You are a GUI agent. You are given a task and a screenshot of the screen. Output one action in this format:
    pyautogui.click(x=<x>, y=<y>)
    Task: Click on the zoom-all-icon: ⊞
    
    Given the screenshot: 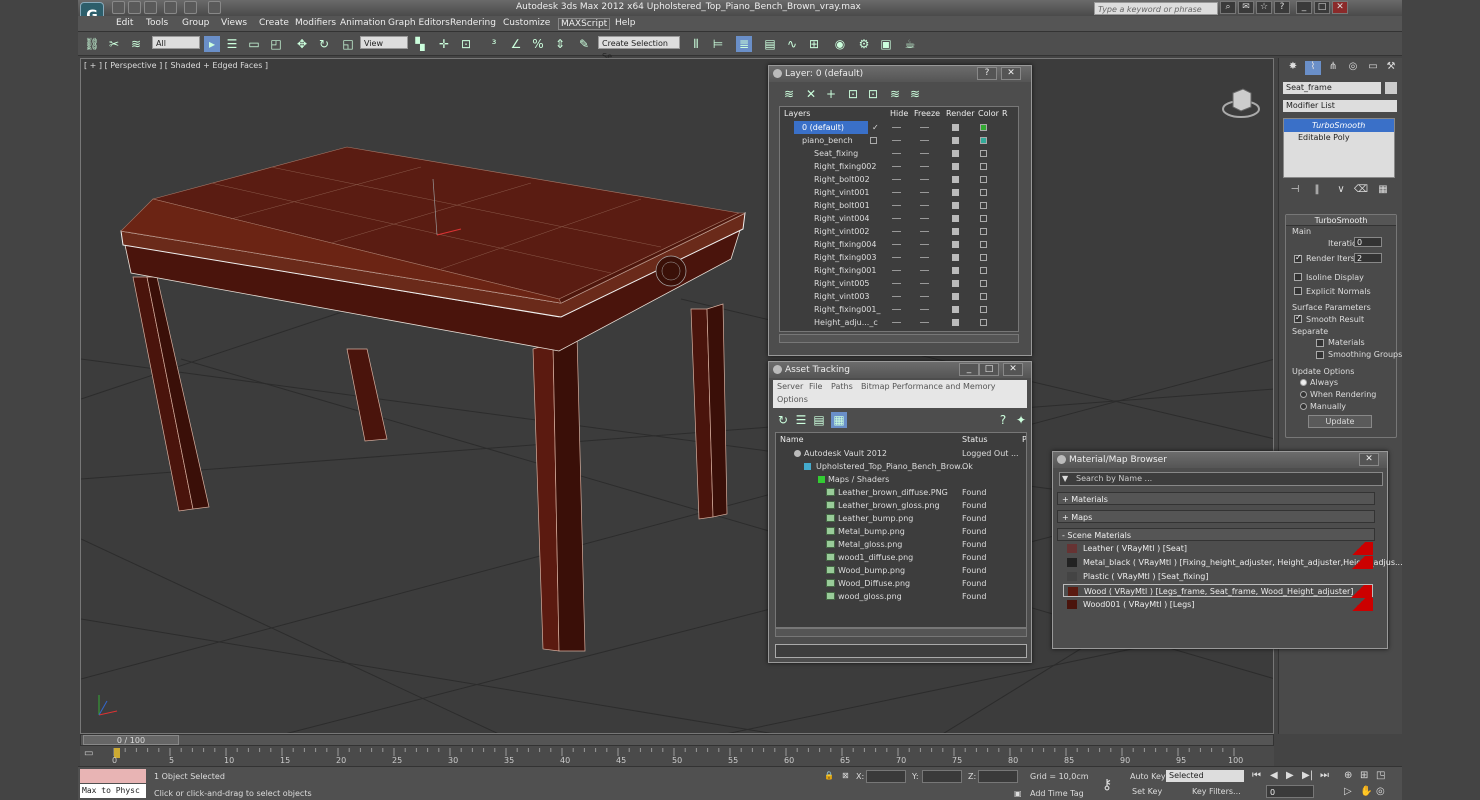 What is the action you would take?
    pyautogui.click(x=1364, y=775)
    